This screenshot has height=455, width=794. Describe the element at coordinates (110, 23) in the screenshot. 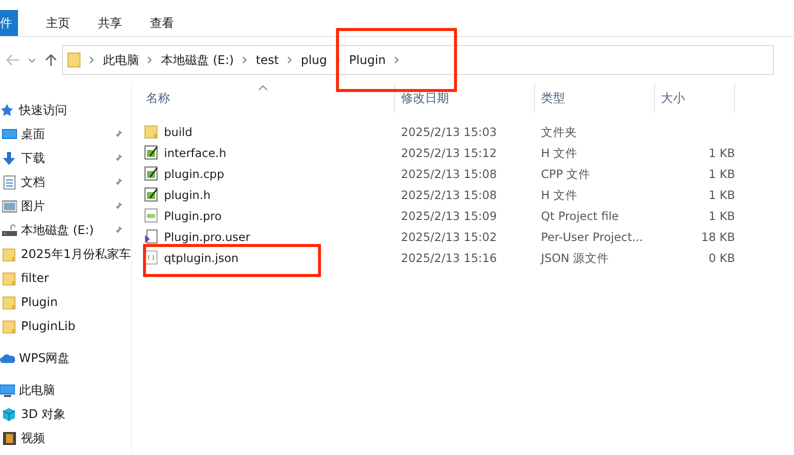

I see `ribbon-tab: 共享` at that location.